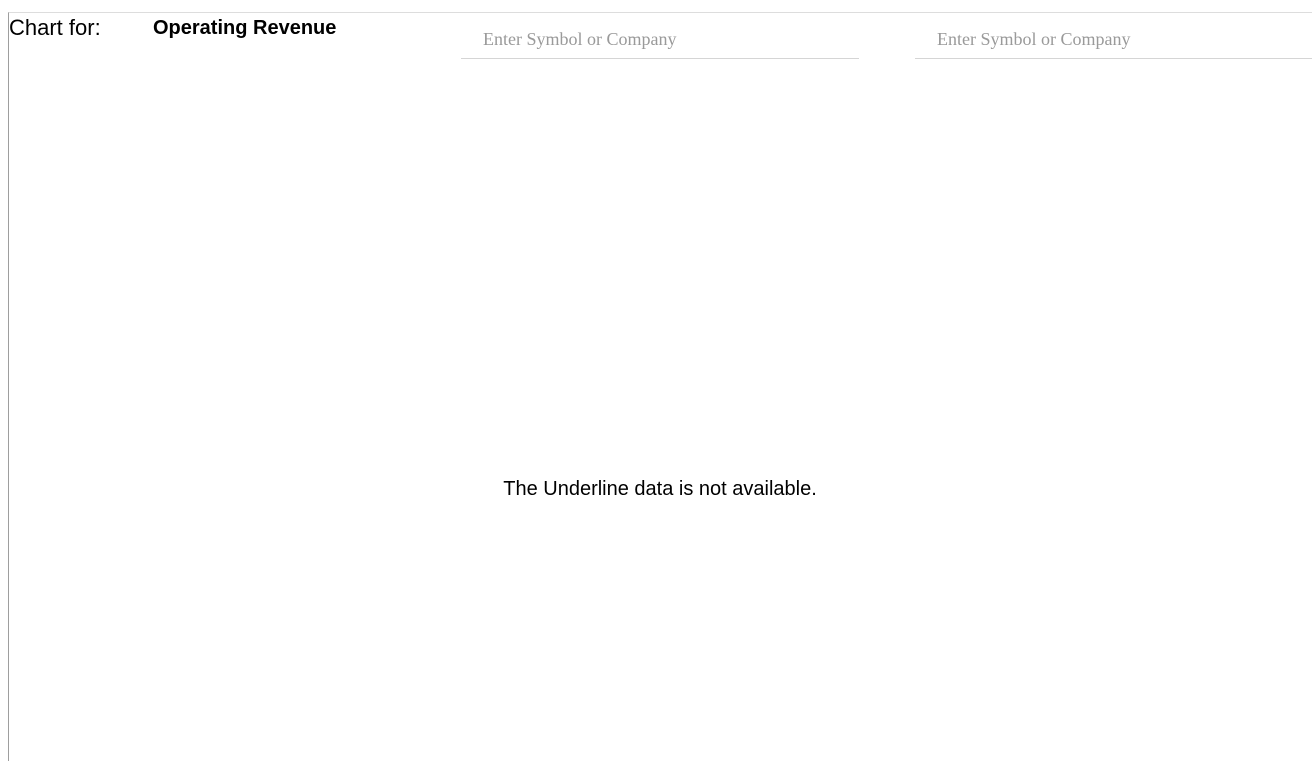  Describe the element at coordinates (660, 489) in the screenshot. I see `no-data-message: The Underline data is not available.` at that location.